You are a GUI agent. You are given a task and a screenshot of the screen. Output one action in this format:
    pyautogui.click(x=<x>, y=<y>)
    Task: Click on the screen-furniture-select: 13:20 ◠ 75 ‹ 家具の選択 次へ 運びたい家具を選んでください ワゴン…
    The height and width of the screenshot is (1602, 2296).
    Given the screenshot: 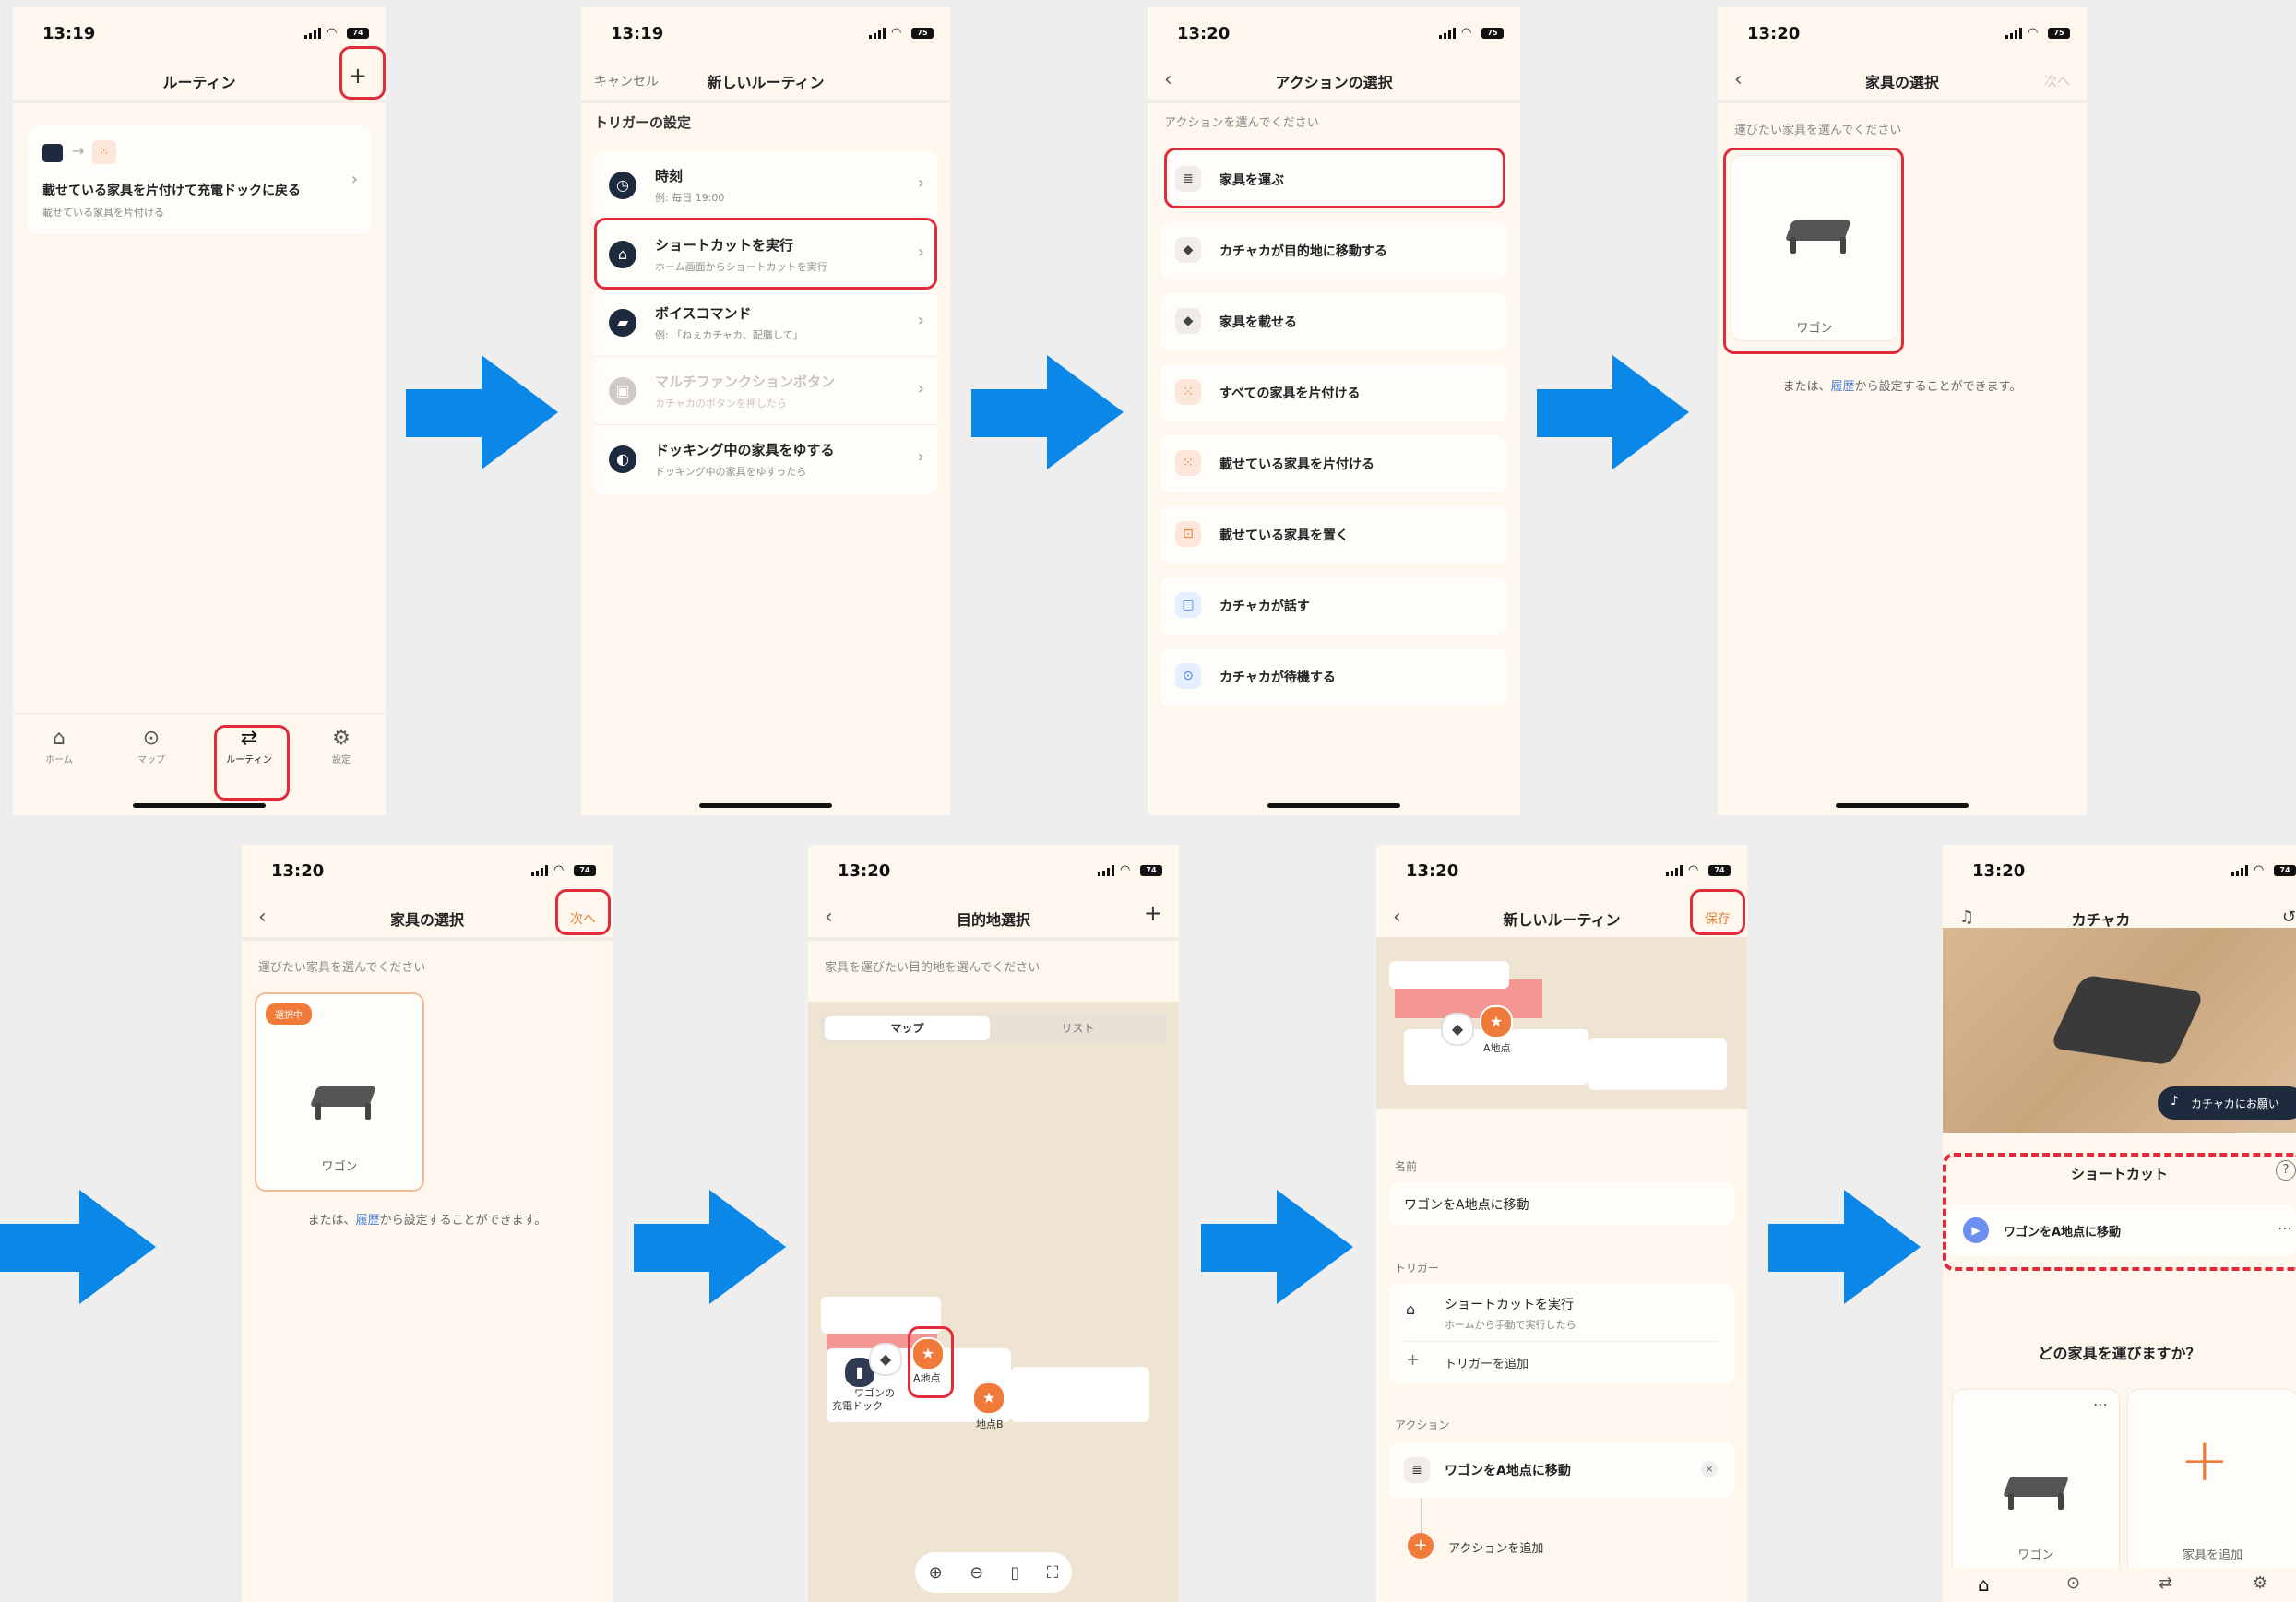 What is the action you would take?
    pyautogui.click(x=1902, y=411)
    